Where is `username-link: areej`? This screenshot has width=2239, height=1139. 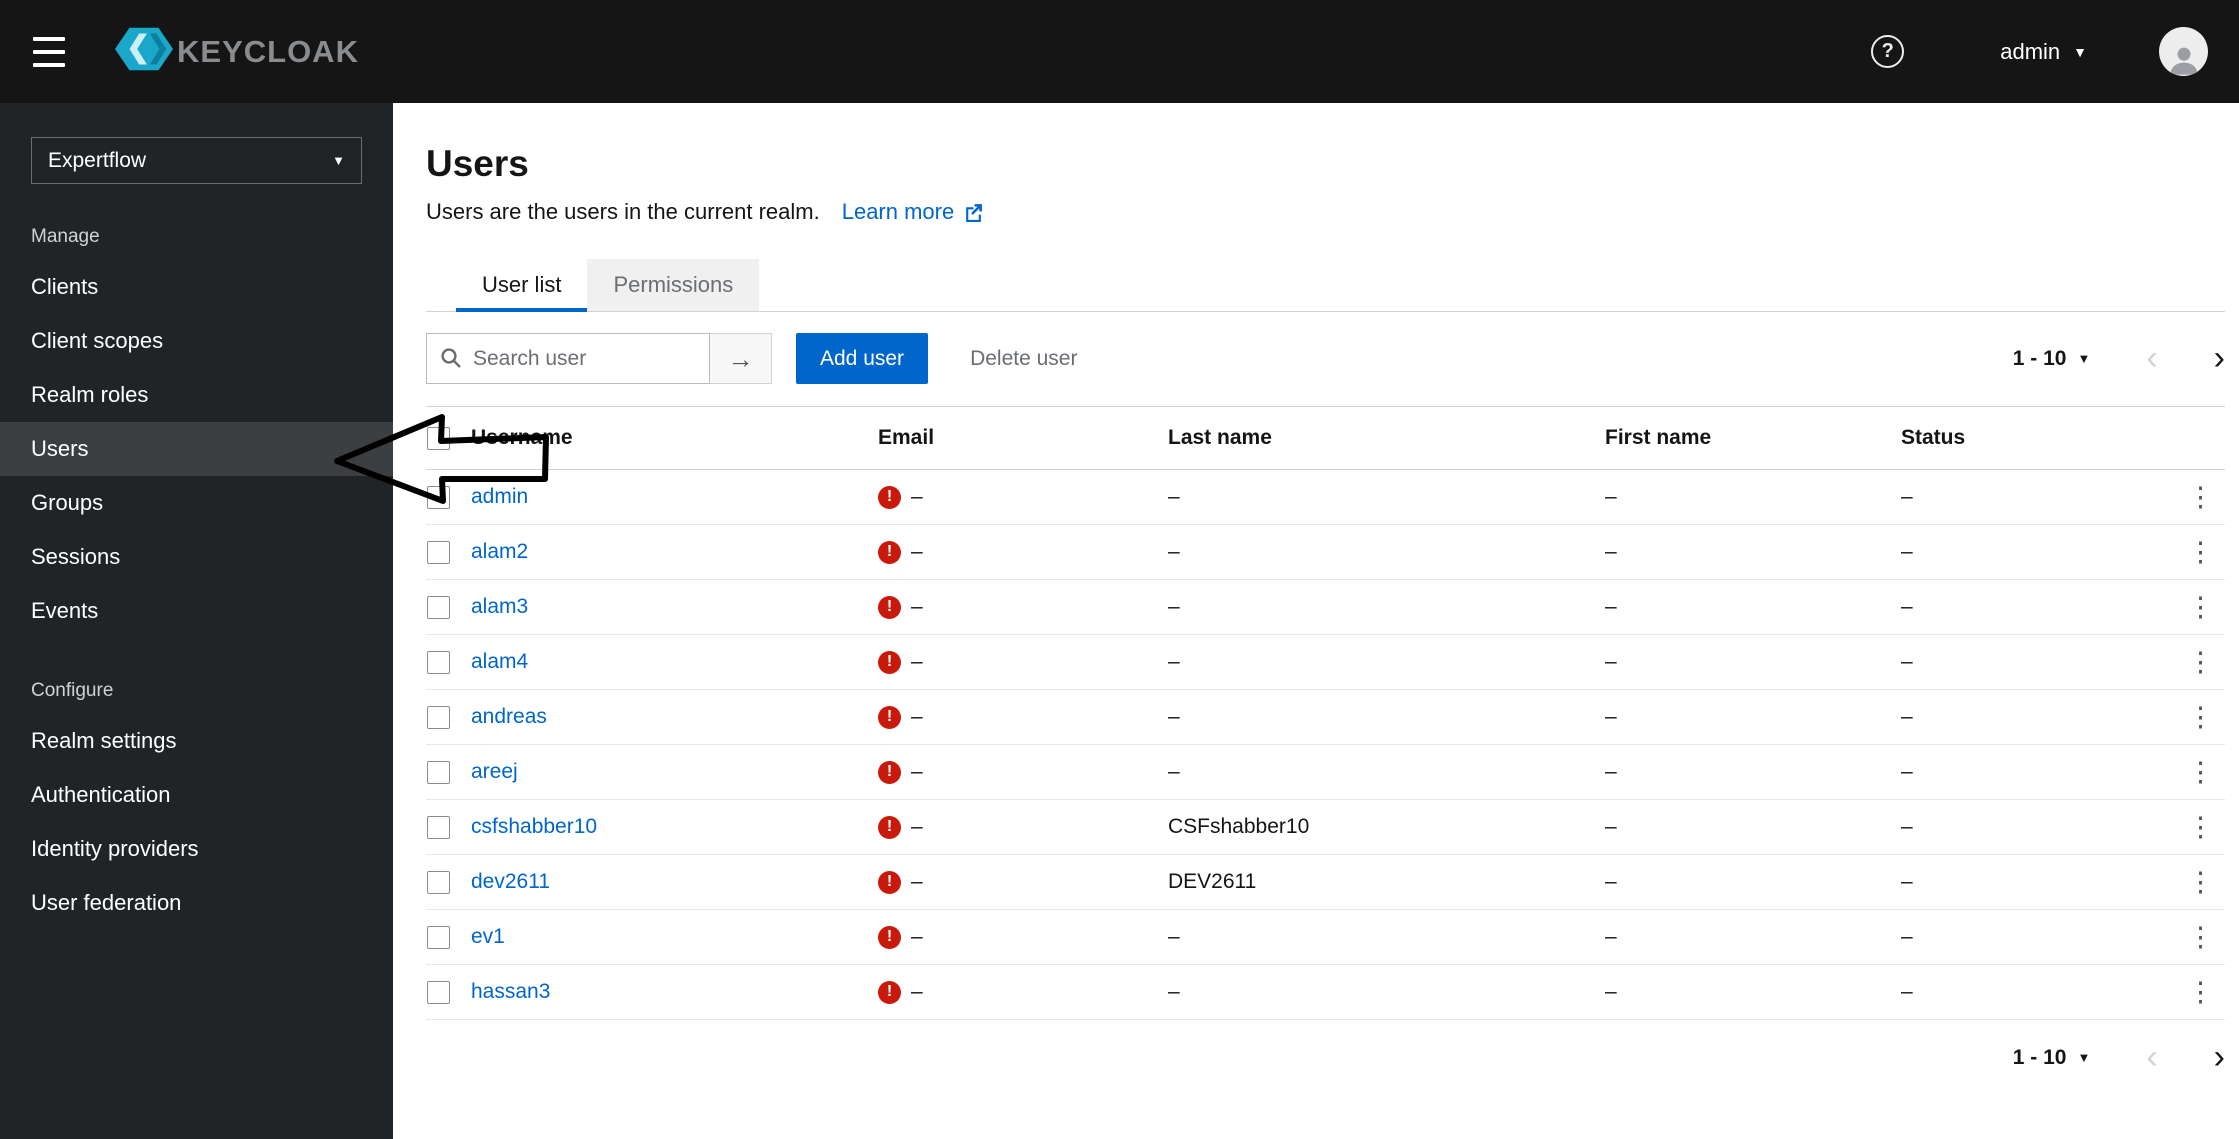
username-link: areej is located at coordinates (494, 771).